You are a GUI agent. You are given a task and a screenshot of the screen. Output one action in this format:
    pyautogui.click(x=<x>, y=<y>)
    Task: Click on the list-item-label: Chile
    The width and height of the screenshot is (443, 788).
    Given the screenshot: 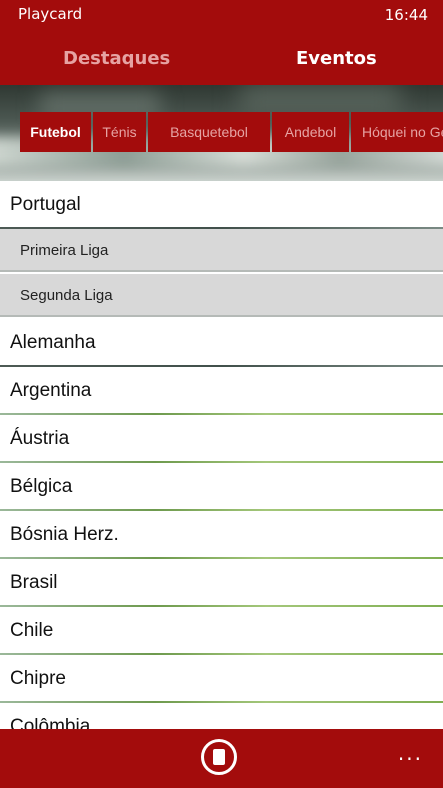 What is the action you would take?
    pyautogui.click(x=32, y=630)
    